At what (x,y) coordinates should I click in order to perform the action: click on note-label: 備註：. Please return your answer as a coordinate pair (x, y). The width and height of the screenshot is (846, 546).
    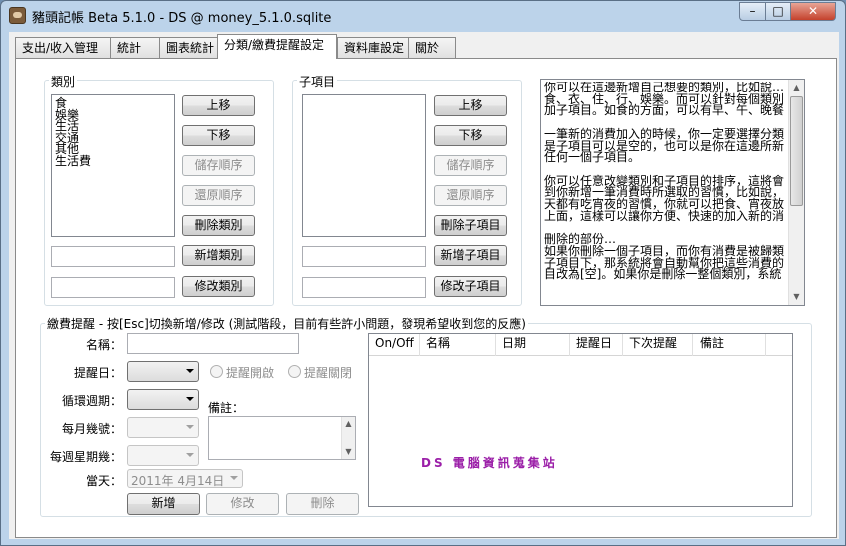
    Looking at the image, I should click on (226, 408).